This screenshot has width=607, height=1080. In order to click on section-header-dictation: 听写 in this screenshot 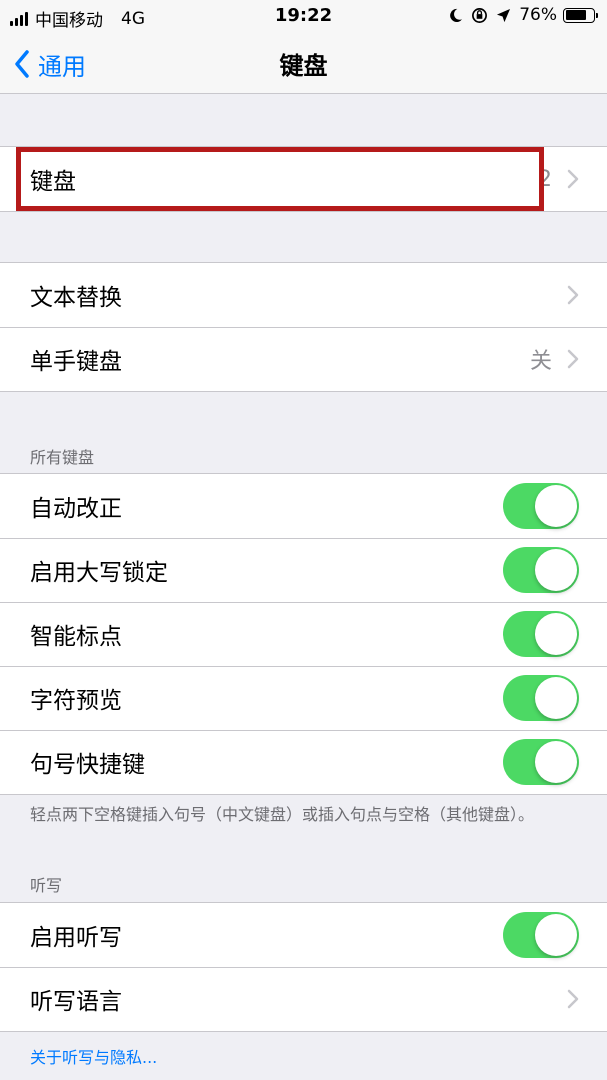, I will do `click(46, 885)`.